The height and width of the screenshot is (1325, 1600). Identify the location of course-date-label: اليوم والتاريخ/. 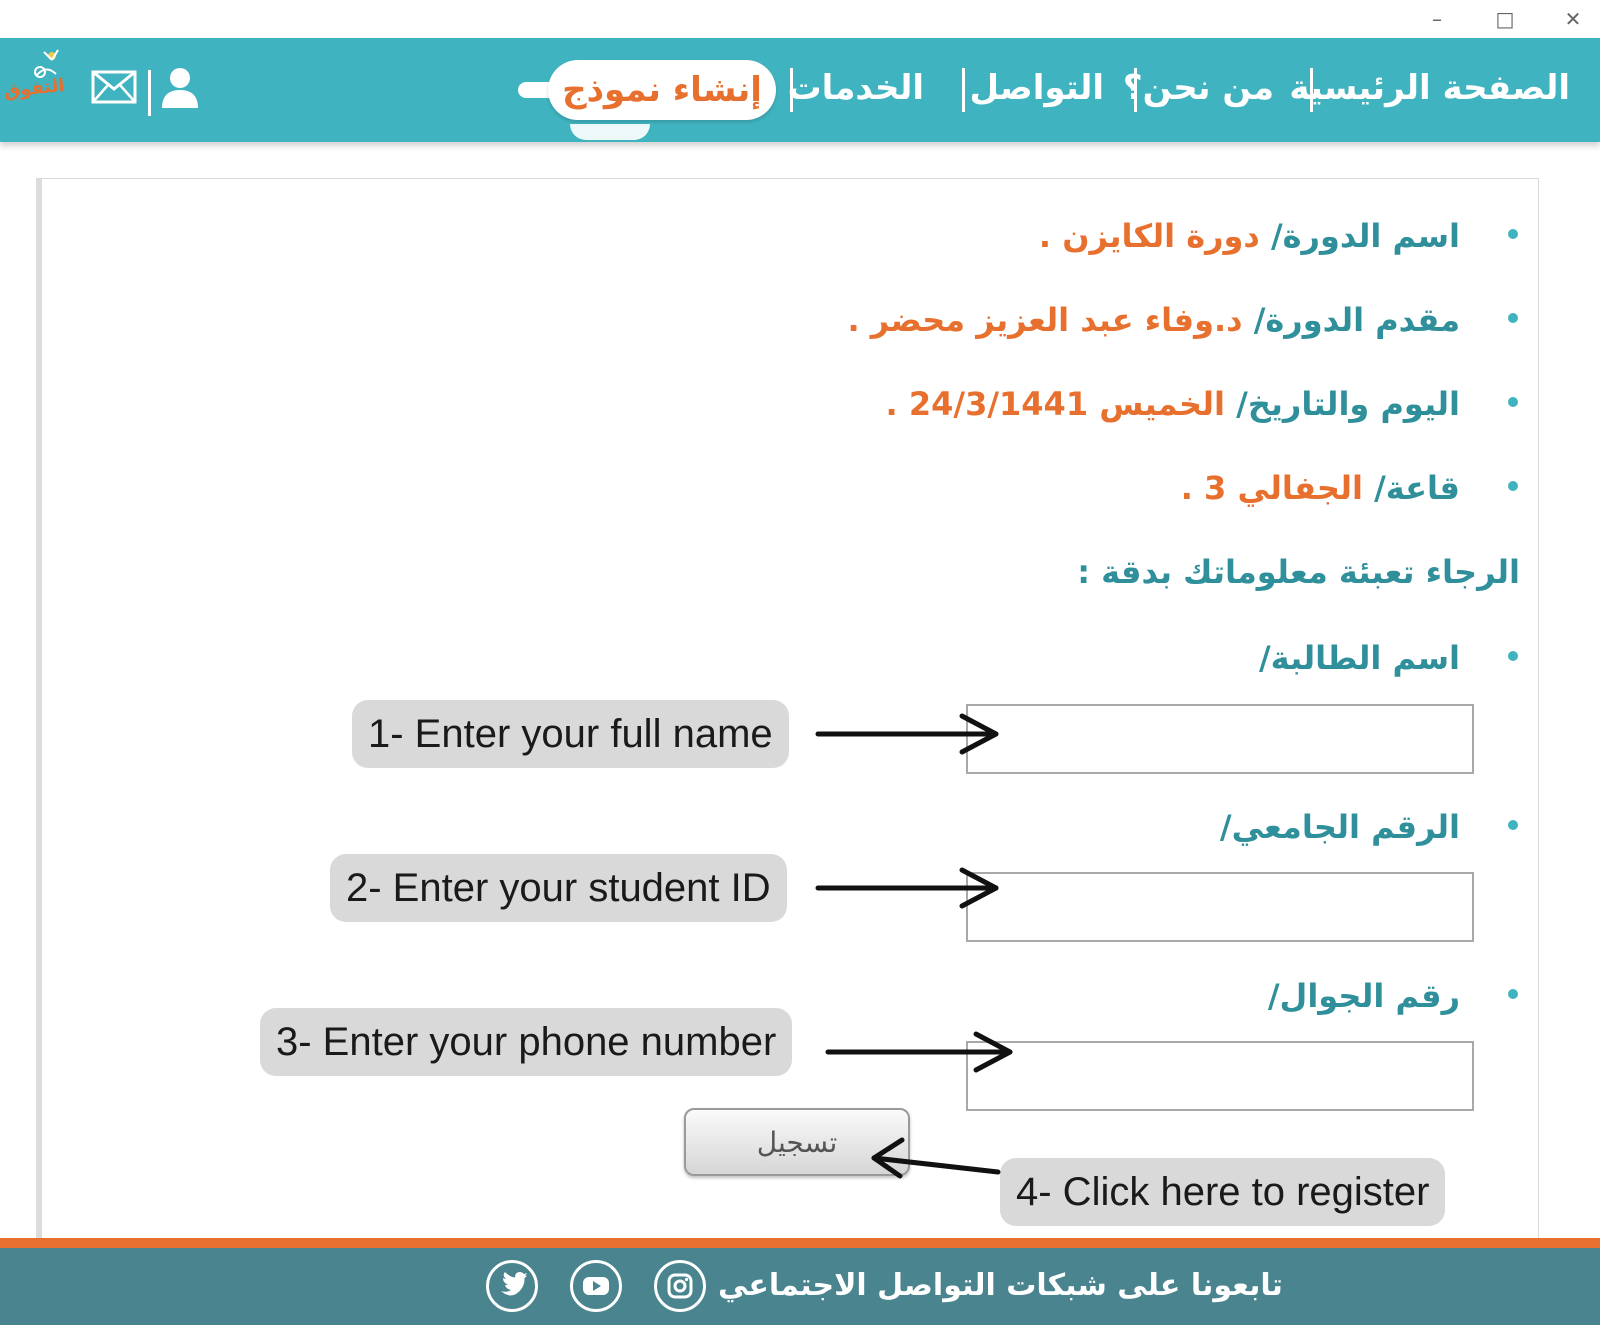
(1348, 404).